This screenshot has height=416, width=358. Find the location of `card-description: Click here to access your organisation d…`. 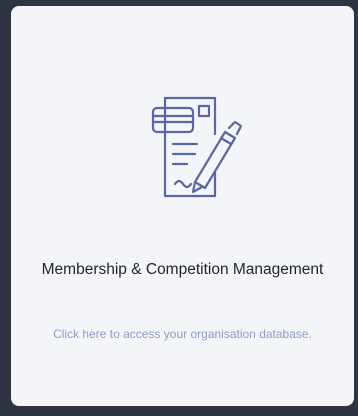

card-description: Click here to access your organisation d… is located at coordinates (182, 334).